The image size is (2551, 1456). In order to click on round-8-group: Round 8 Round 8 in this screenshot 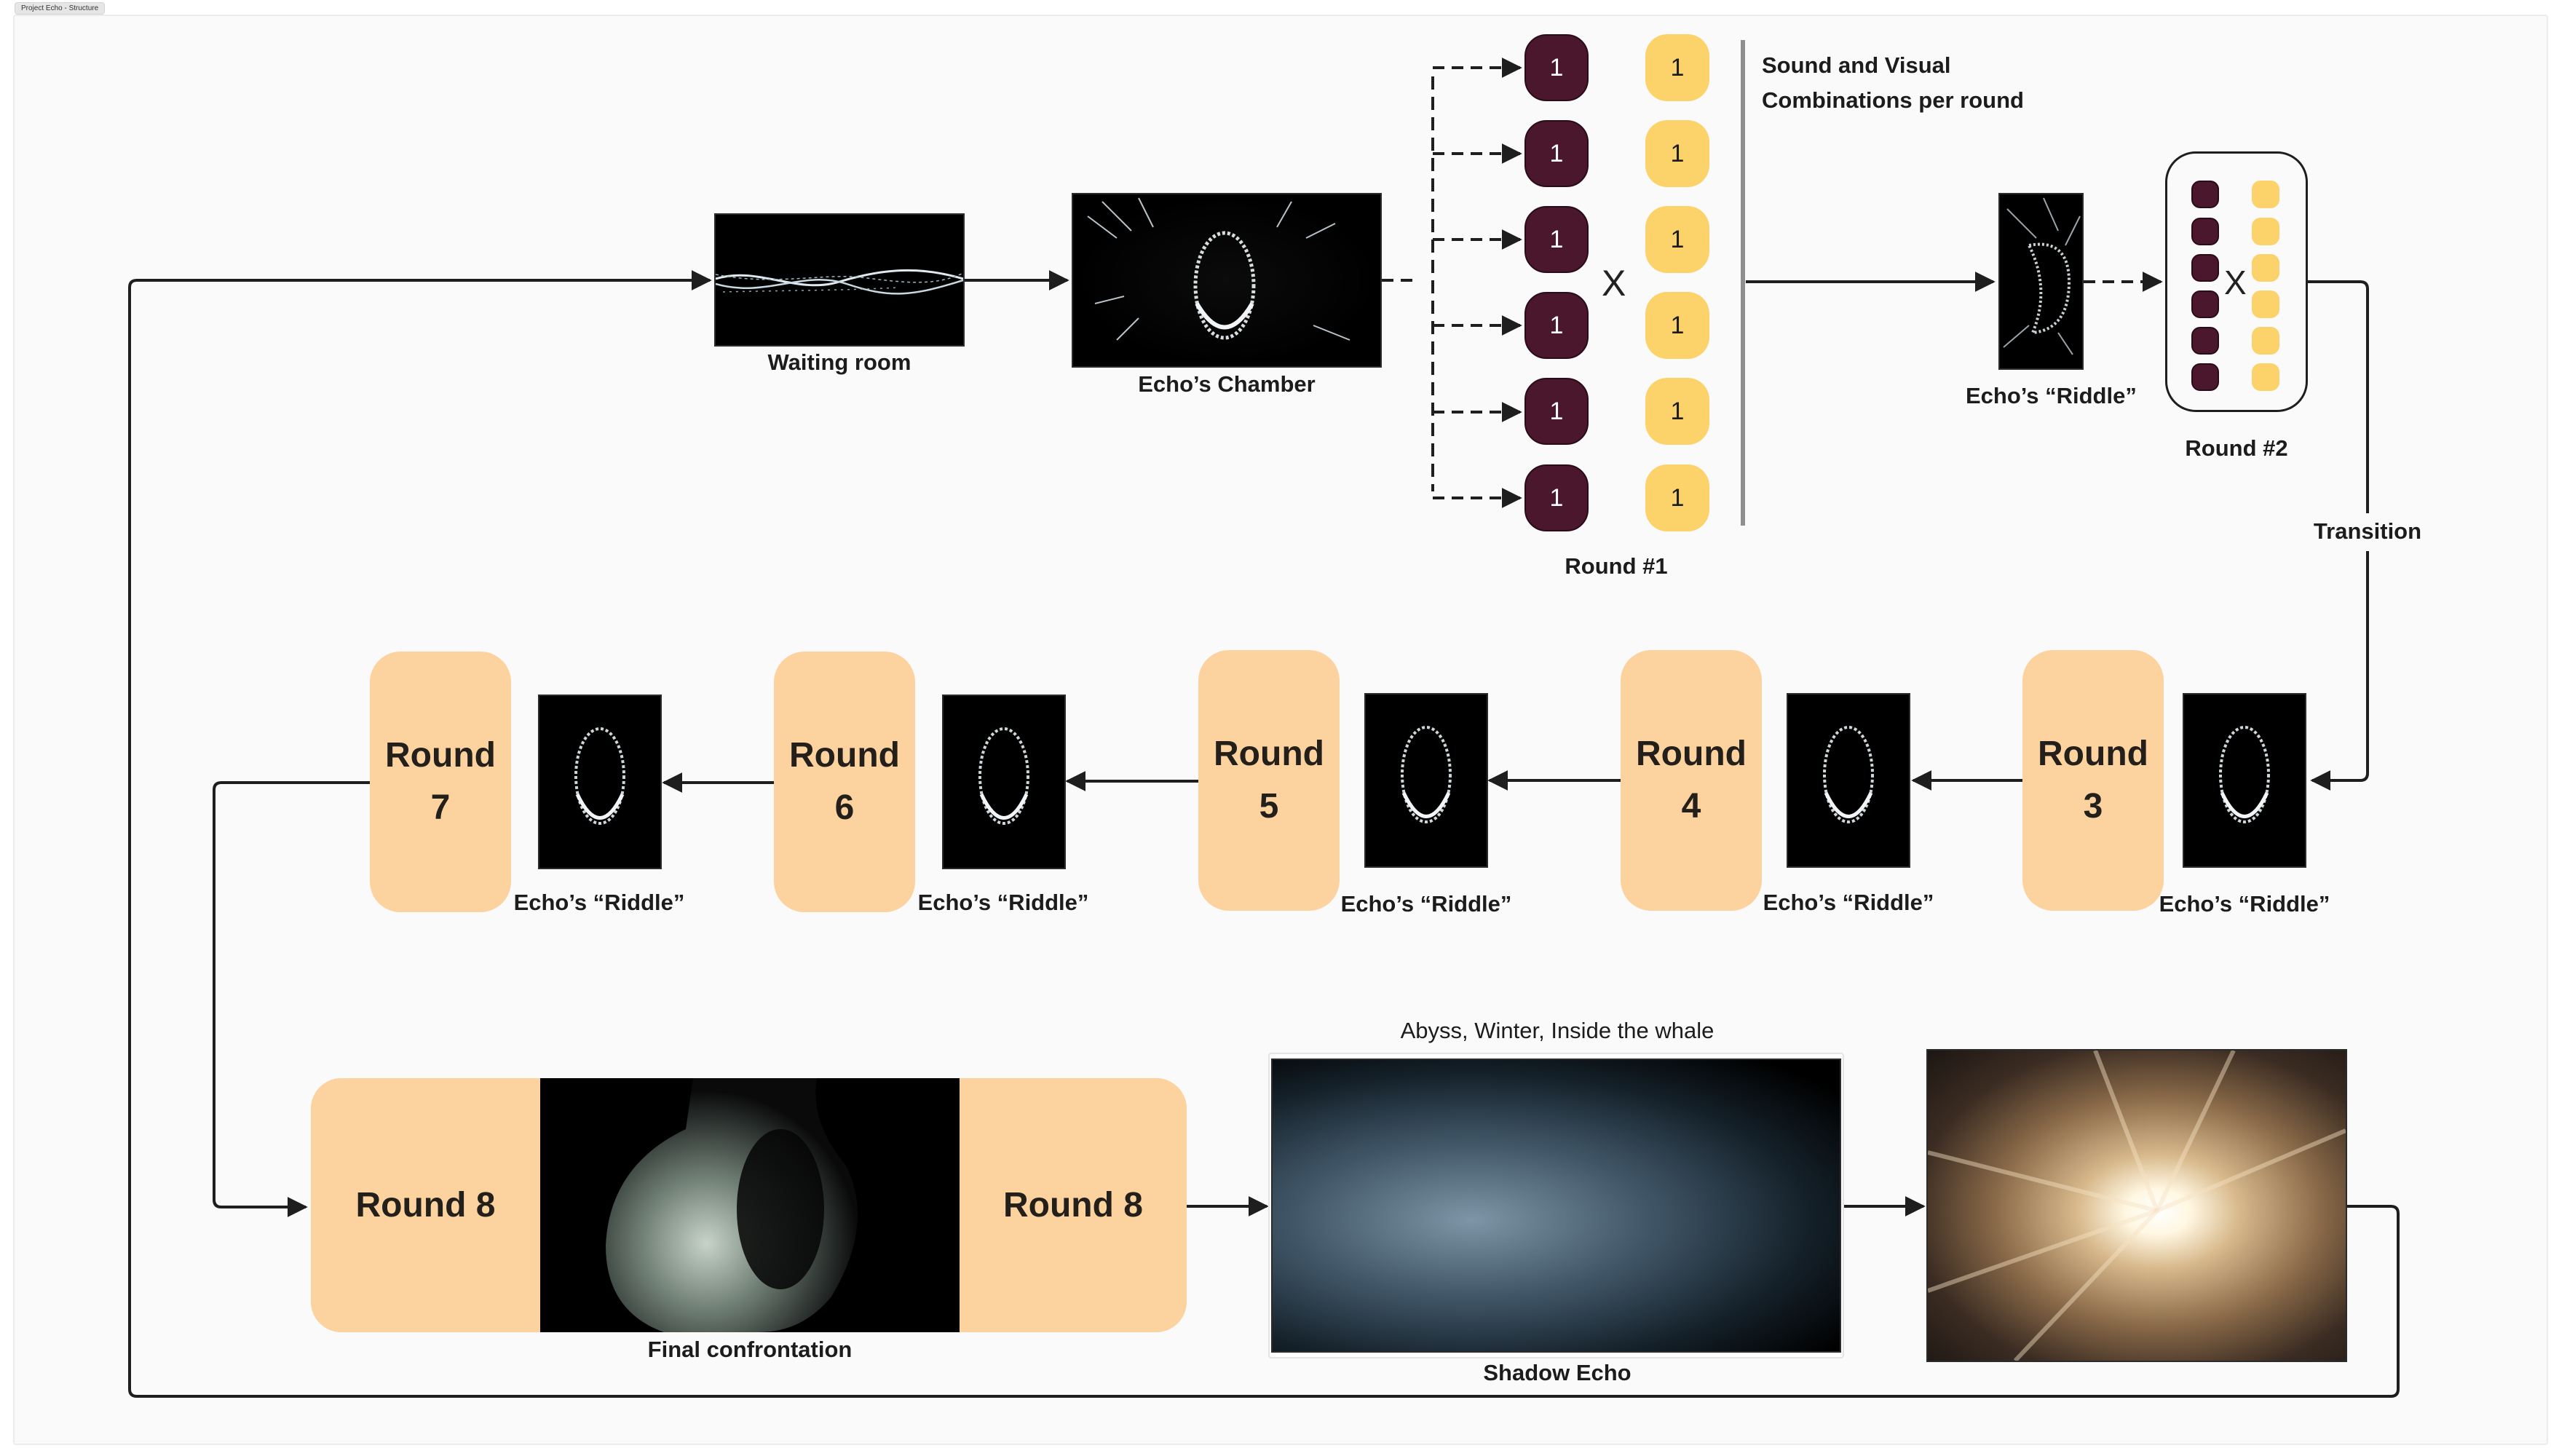, I will do `click(749, 1205)`.